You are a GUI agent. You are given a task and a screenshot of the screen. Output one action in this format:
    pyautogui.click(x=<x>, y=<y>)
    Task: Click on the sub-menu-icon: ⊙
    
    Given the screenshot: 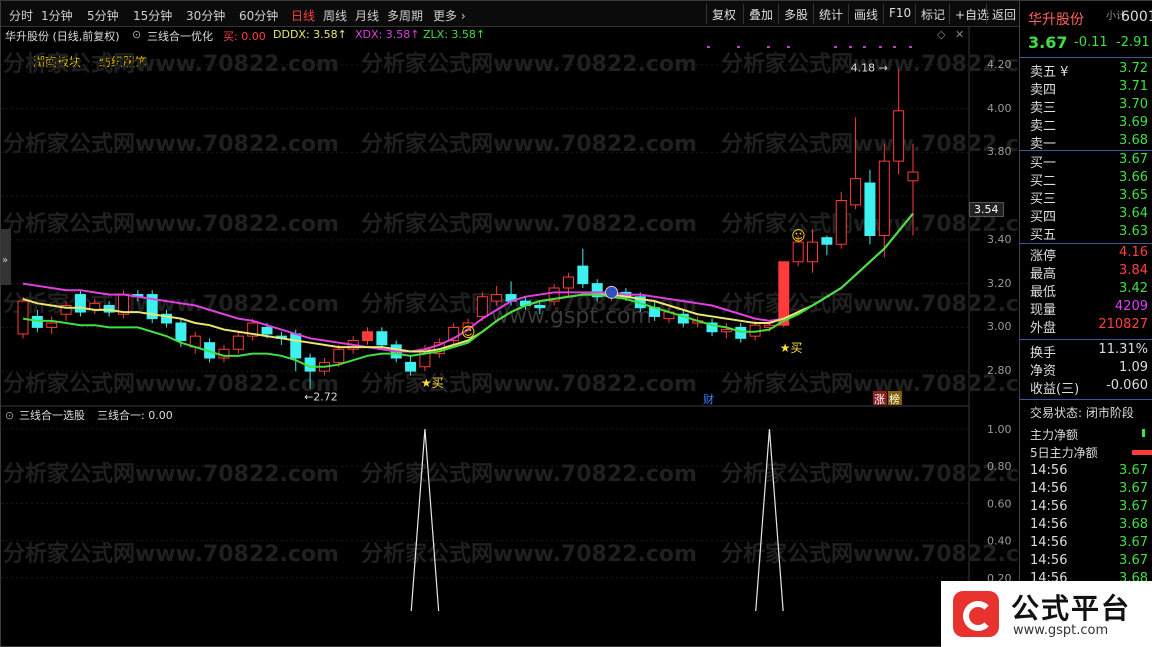 What is the action you would take?
    pyautogui.click(x=9, y=415)
    